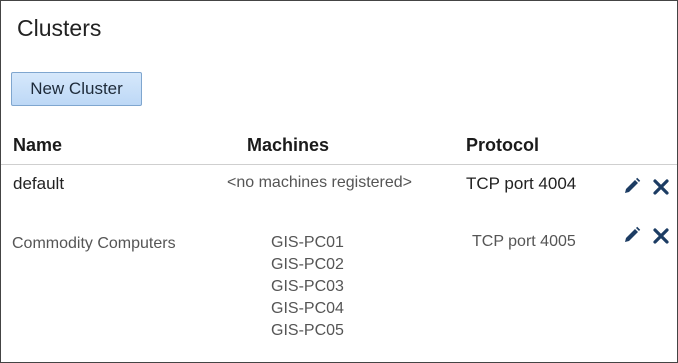 The height and width of the screenshot is (363, 678). What do you see at coordinates (339, 164) in the screenshot?
I see `header-divider` at bounding box center [339, 164].